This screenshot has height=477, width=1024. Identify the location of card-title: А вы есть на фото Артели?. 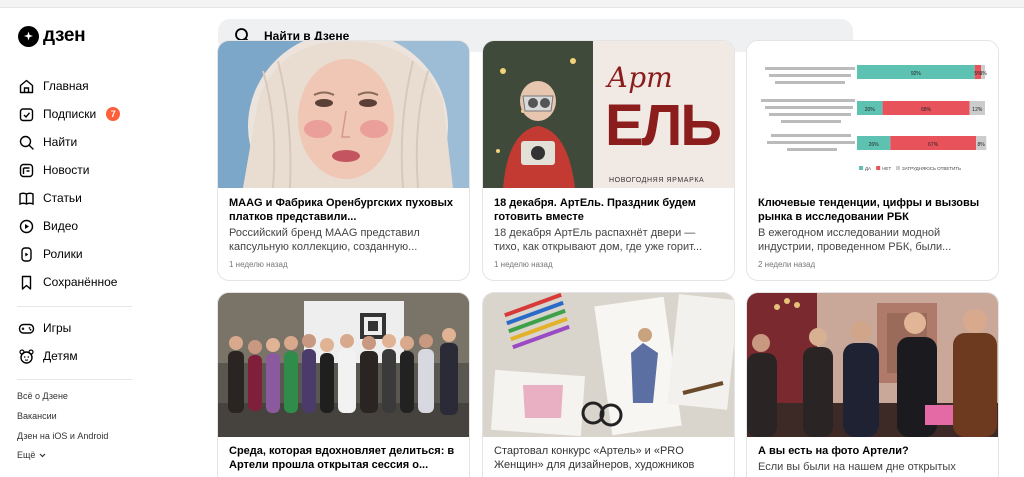
(873, 451).